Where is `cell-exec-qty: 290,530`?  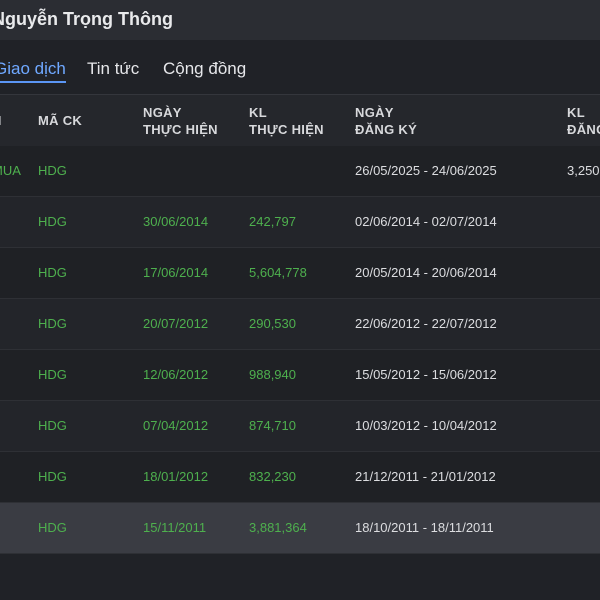 cell-exec-qty: 290,530 is located at coordinates (272, 323).